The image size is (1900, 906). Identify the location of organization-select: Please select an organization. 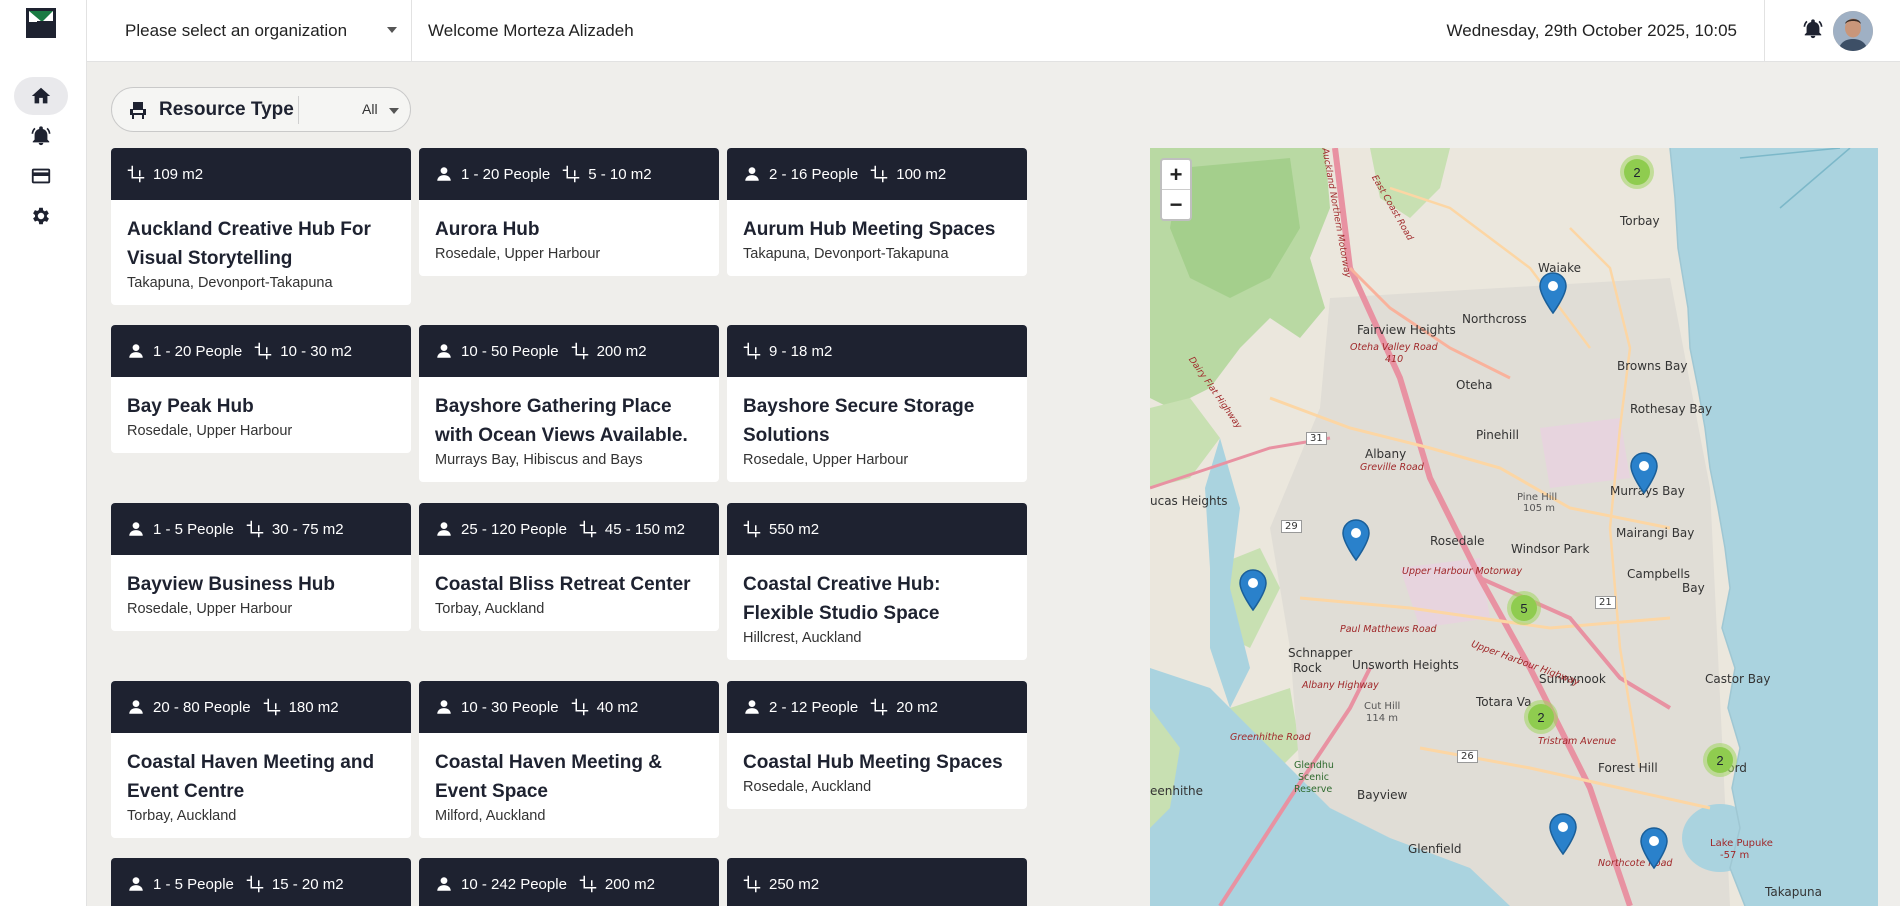
(249, 31).